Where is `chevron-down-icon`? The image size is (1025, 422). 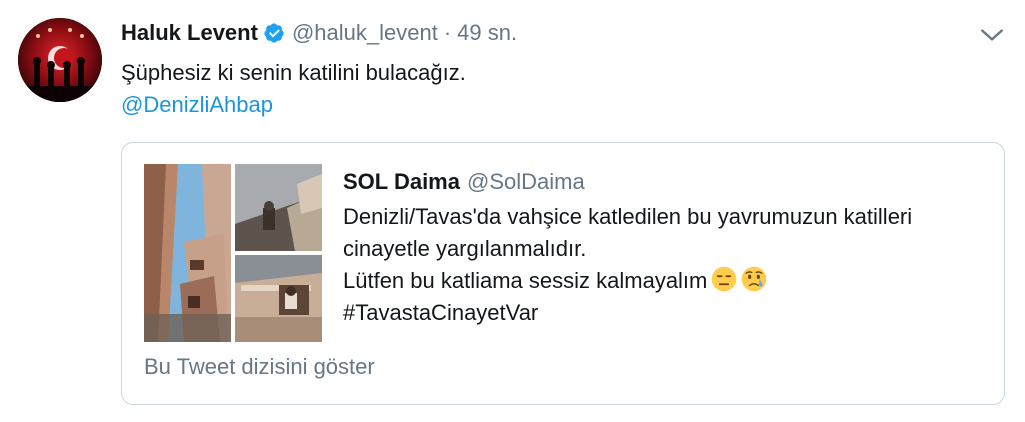 chevron-down-icon is located at coordinates (992, 35).